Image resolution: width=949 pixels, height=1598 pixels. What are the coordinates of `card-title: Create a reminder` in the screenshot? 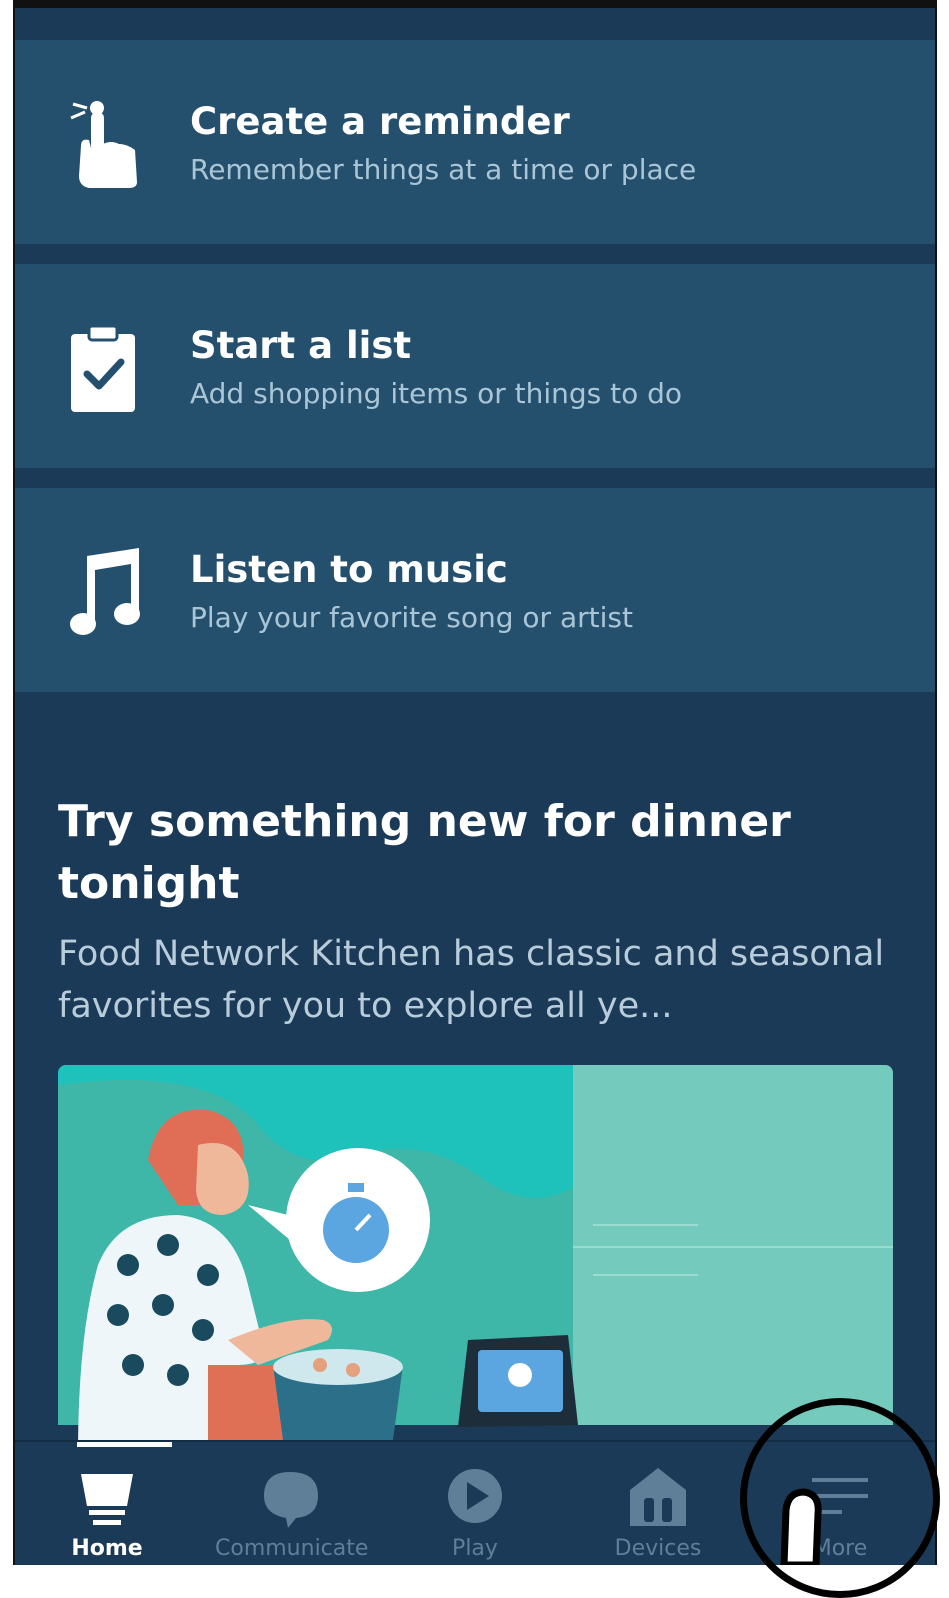 It's located at (380, 121).